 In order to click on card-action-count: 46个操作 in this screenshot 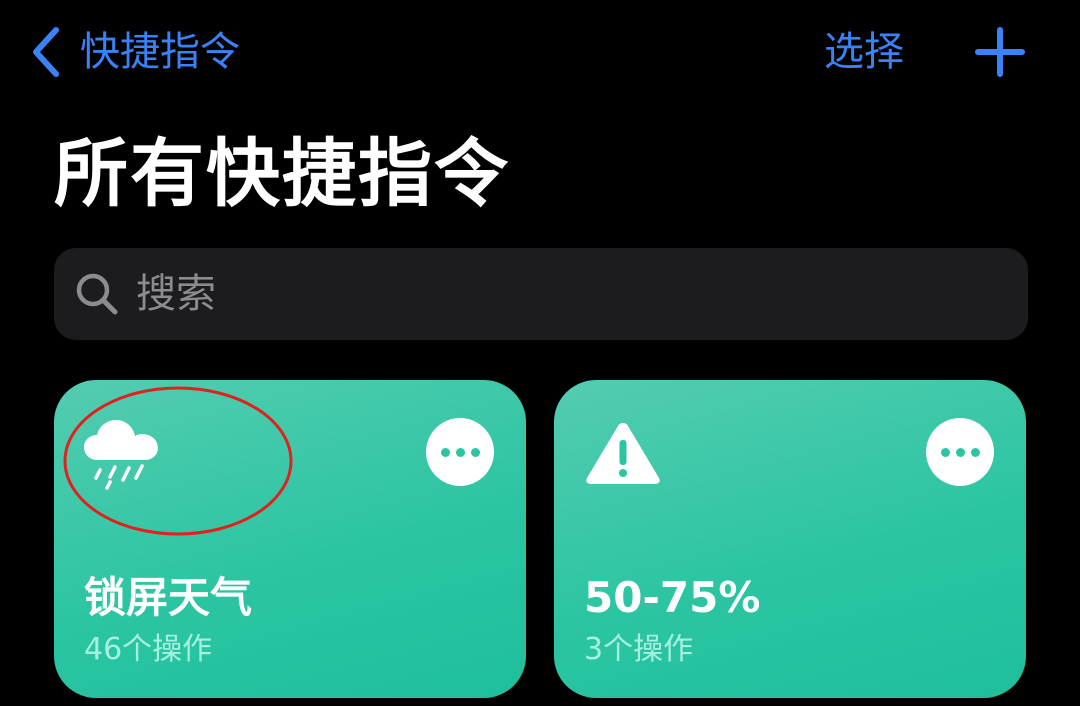, I will do `click(148, 649)`.